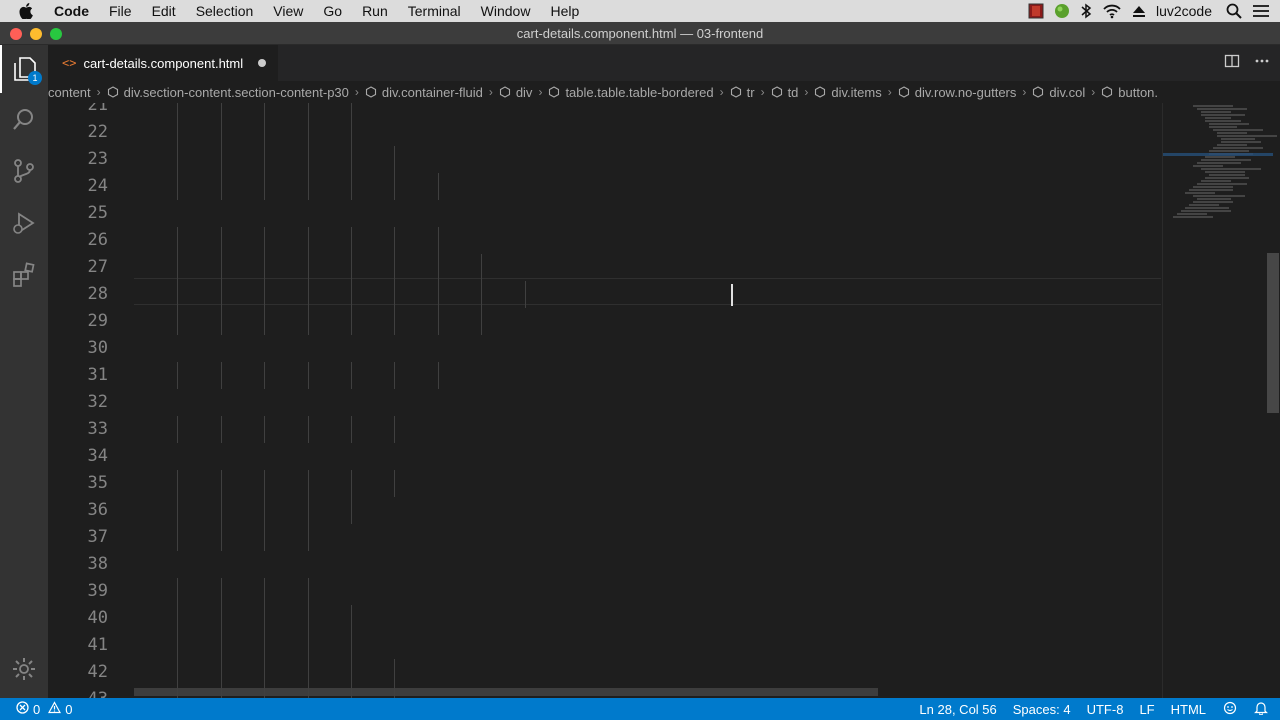 The width and height of the screenshot is (1280, 720). What do you see at coordinates (55, 709) in the screenshot?
I see `warnings-icon` at bounding box center [55, 709].